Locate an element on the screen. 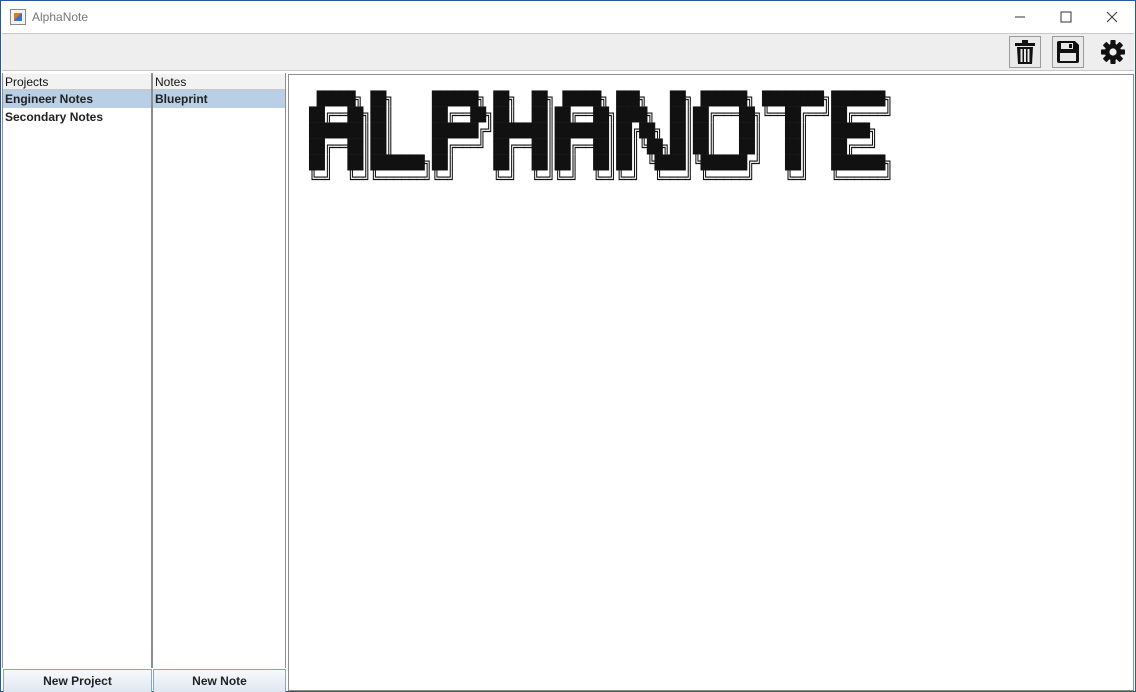 This screenshot has width=1136, height=692. delete-button is located at coordinates (1025, 52).